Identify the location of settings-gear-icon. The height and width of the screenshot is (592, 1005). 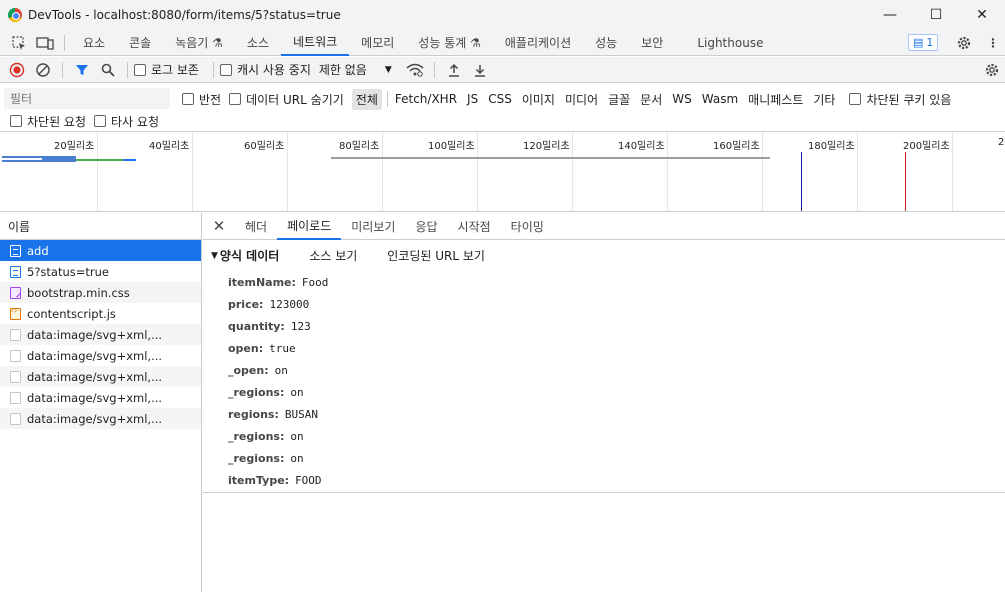
(964, 43).